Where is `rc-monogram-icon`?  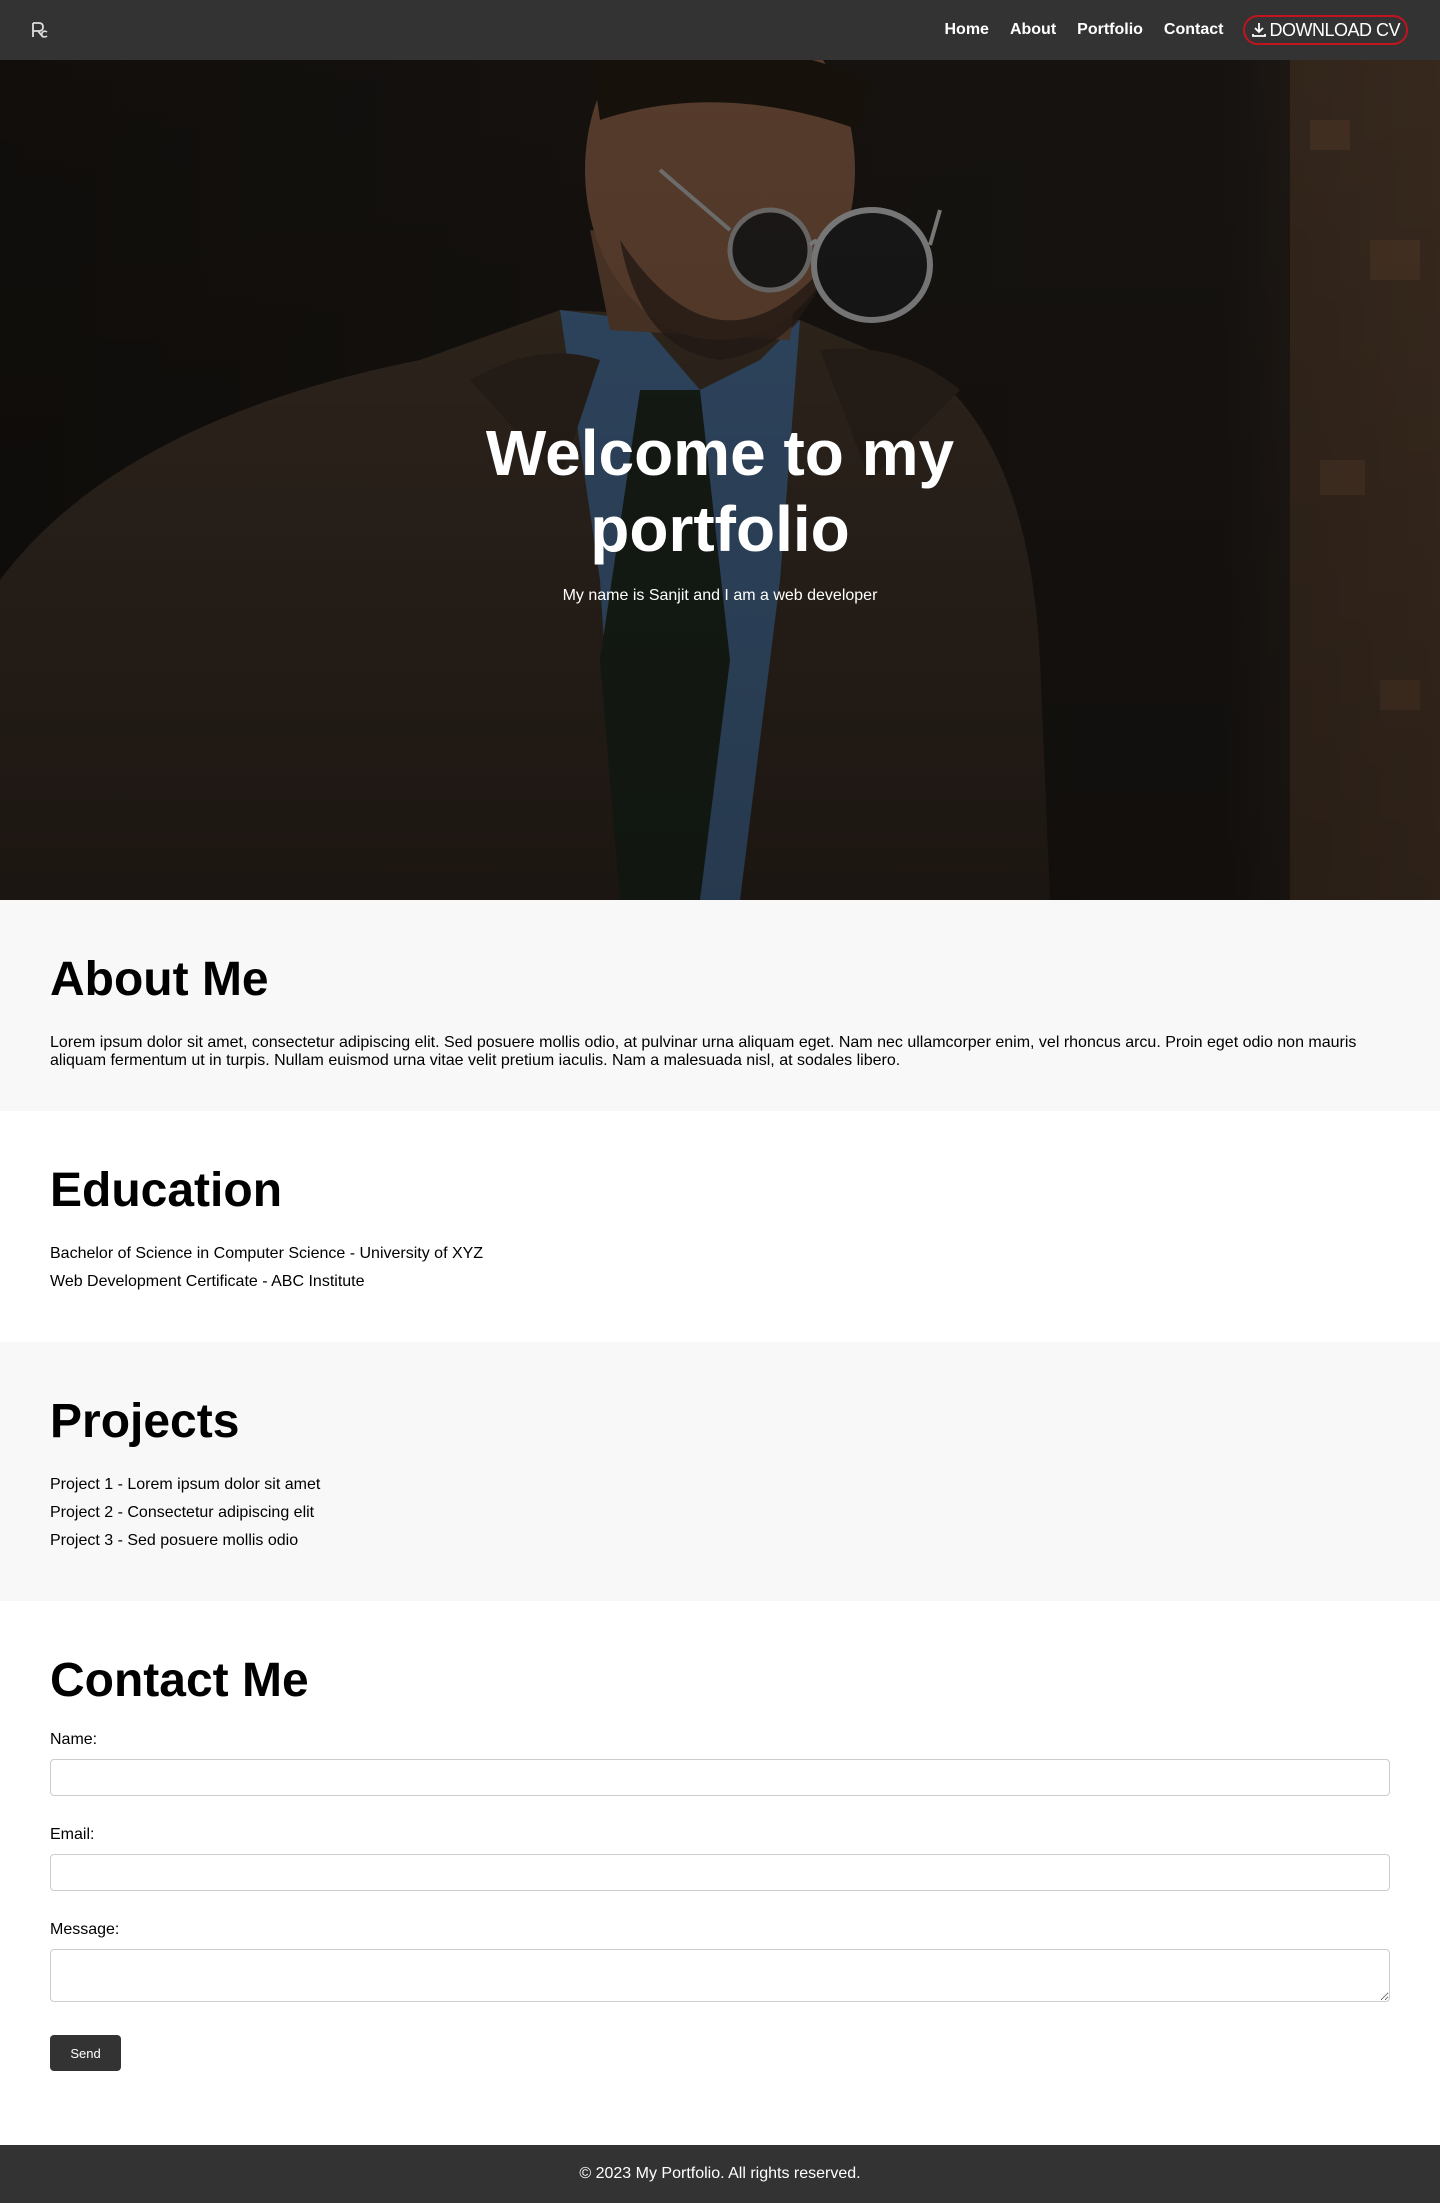
rc-monogram-icon is located at coordinates (40, 30).